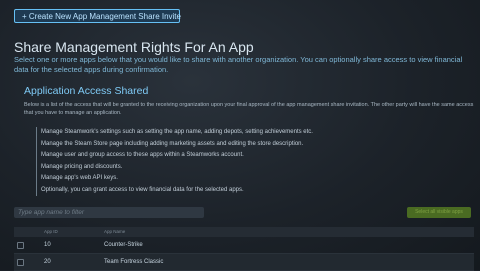  What do you see at coordinates (244, 232) in the screenshot?
I see `table-header: App ID App Name` at bounding box center [244, 232].